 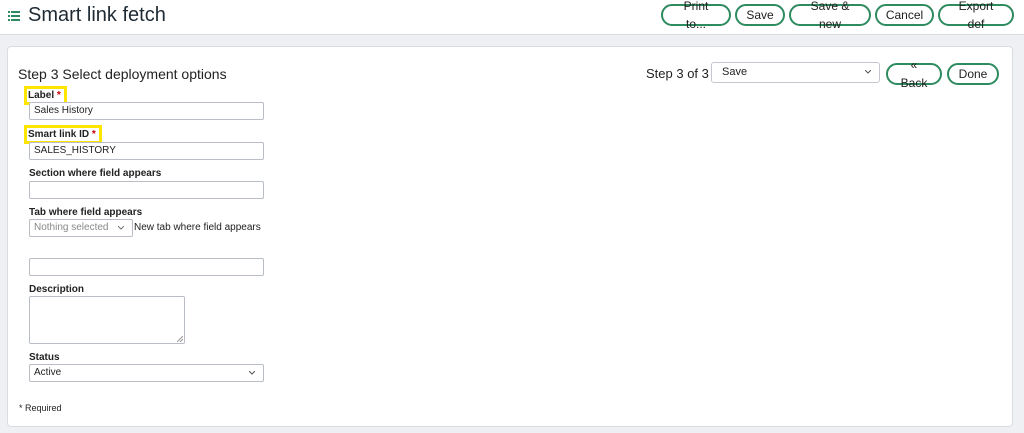 What do you see at coordinates (914, 74) in the screenshot?
I see `back-button: « Back` at bounding box center [914, 74].